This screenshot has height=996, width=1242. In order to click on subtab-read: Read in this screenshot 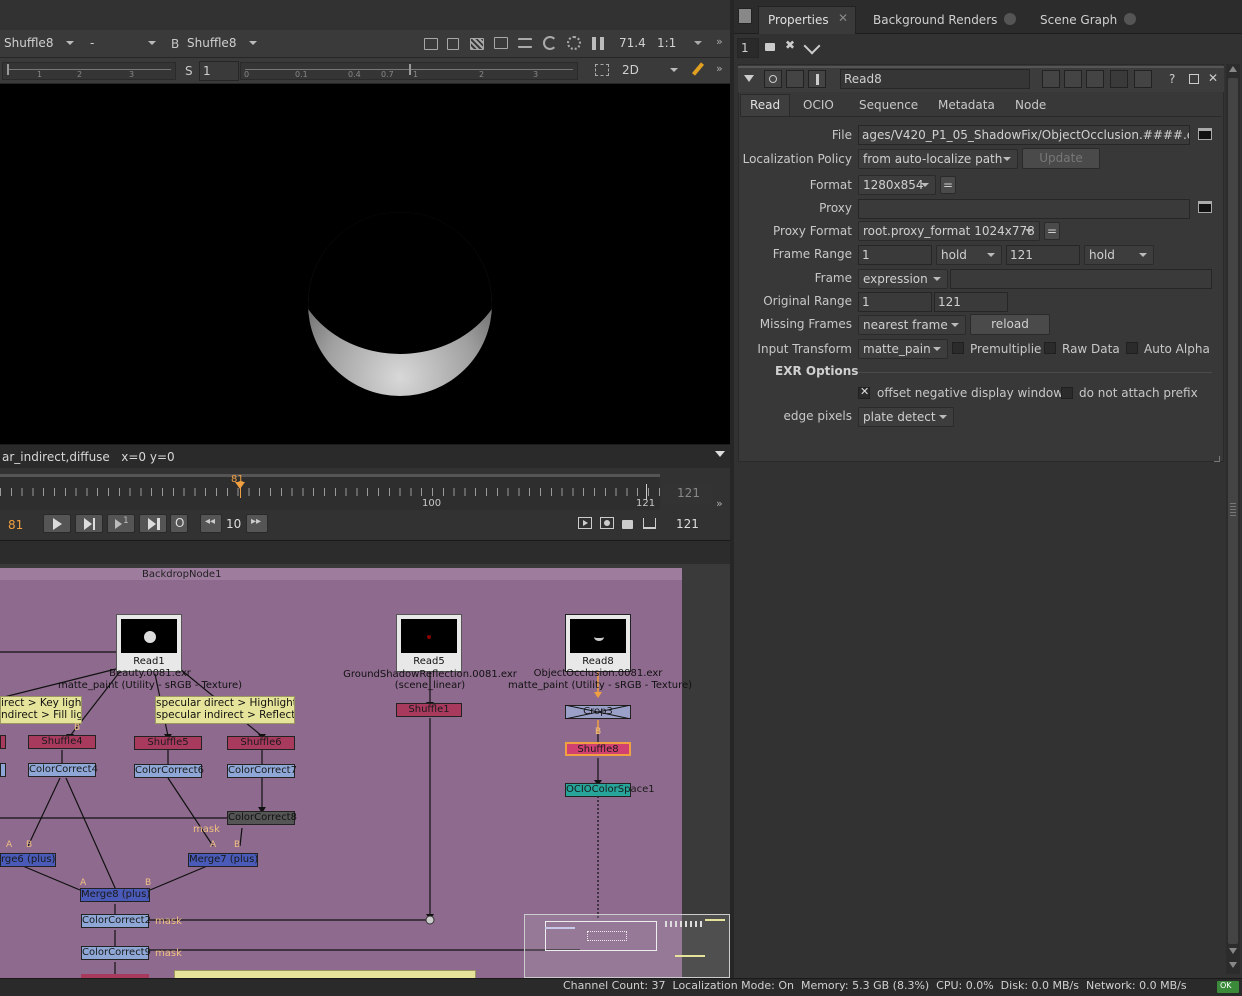, I will do `click(765, 105)`.